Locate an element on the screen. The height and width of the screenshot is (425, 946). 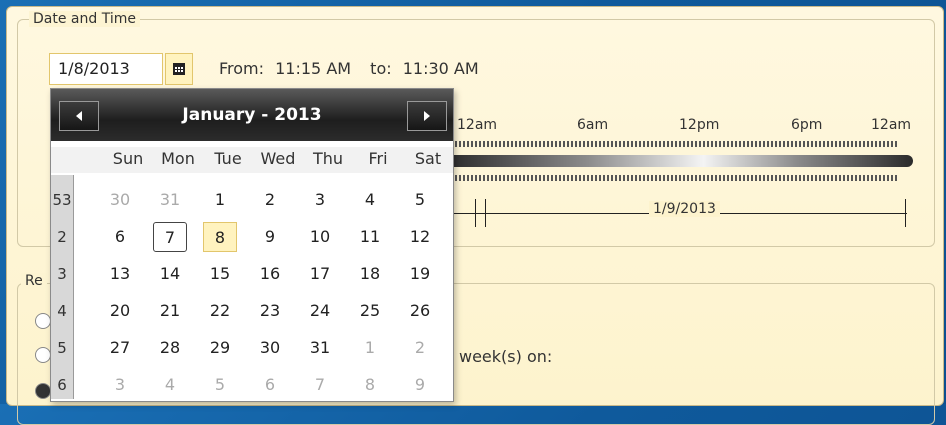
calendar-button is located at coordinates (179, 69).